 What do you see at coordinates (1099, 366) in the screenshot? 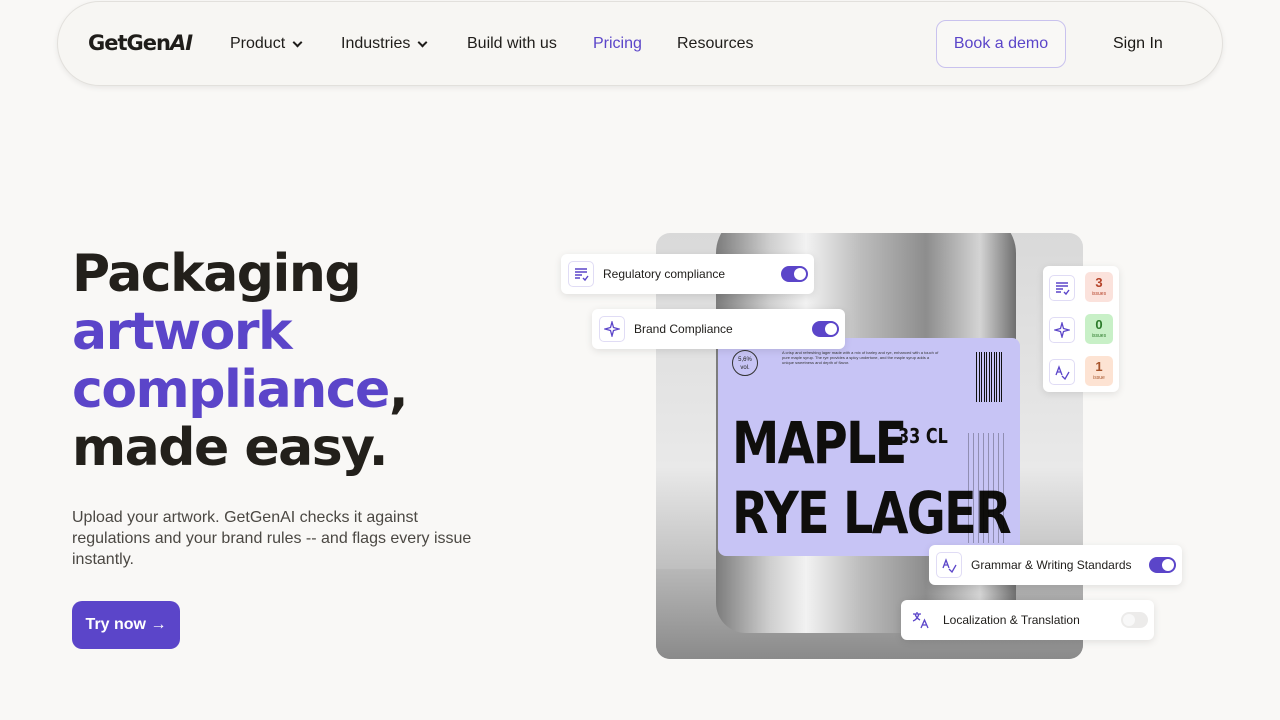
I see `issue-count: 1` at bounding box center [1099, 366].